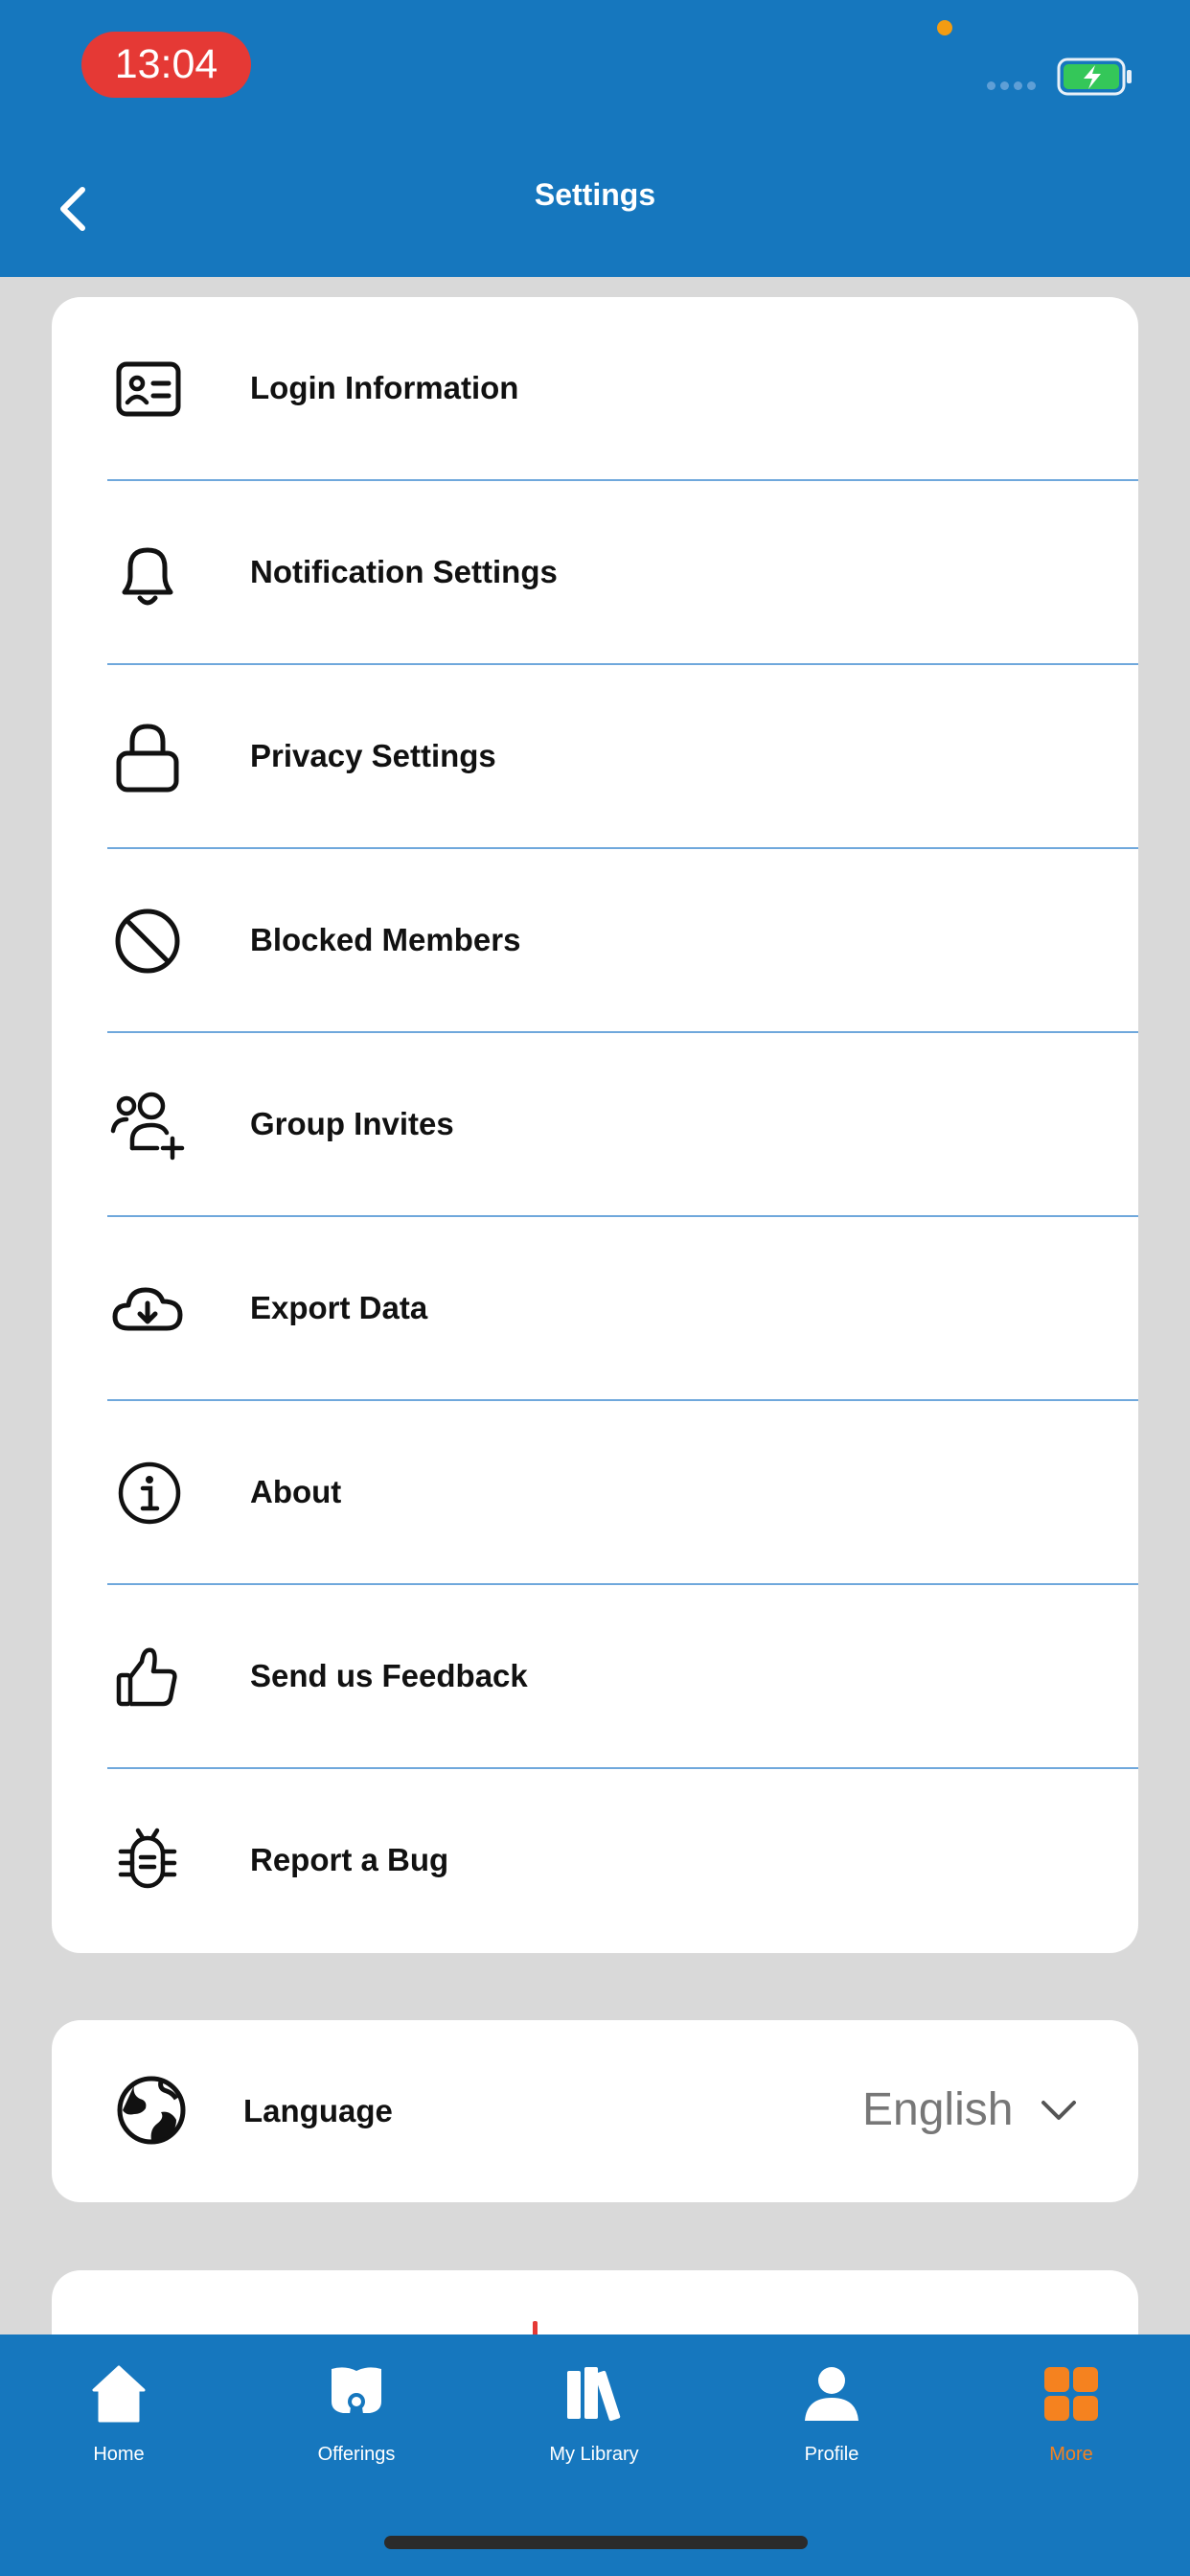  What do you see at coordinates (385, 387) in the screenshot?
I see `menu-item-label: Login Information` at bounding box center [385, 387].